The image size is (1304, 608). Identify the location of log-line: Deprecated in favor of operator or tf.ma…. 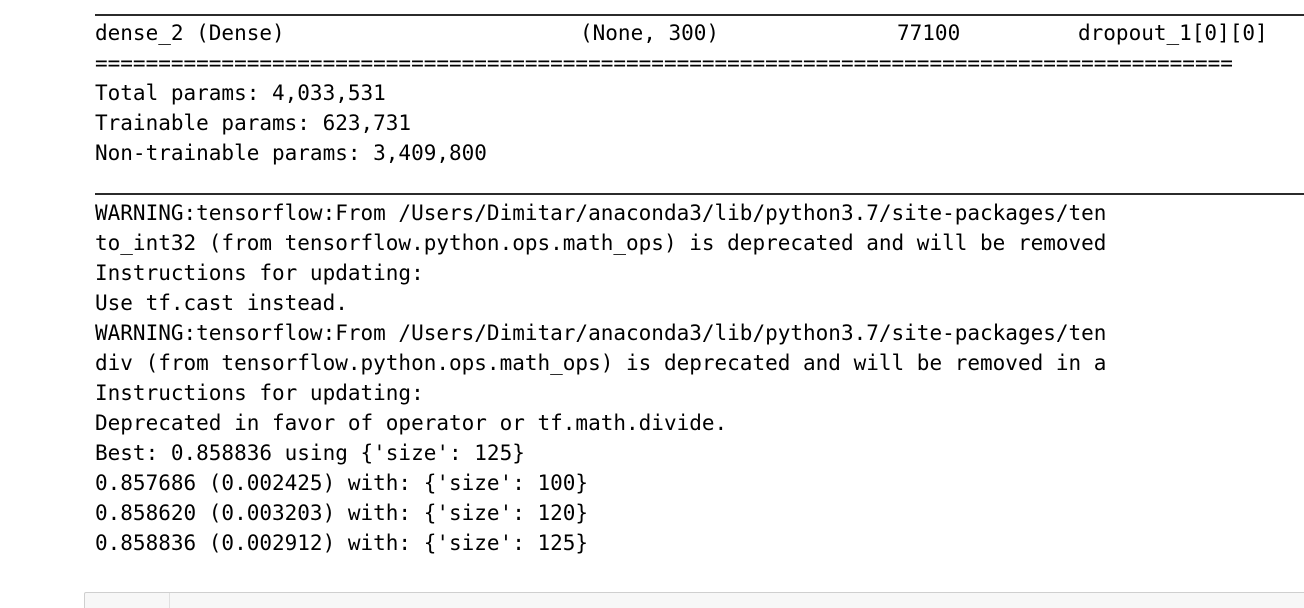
(411, 423).